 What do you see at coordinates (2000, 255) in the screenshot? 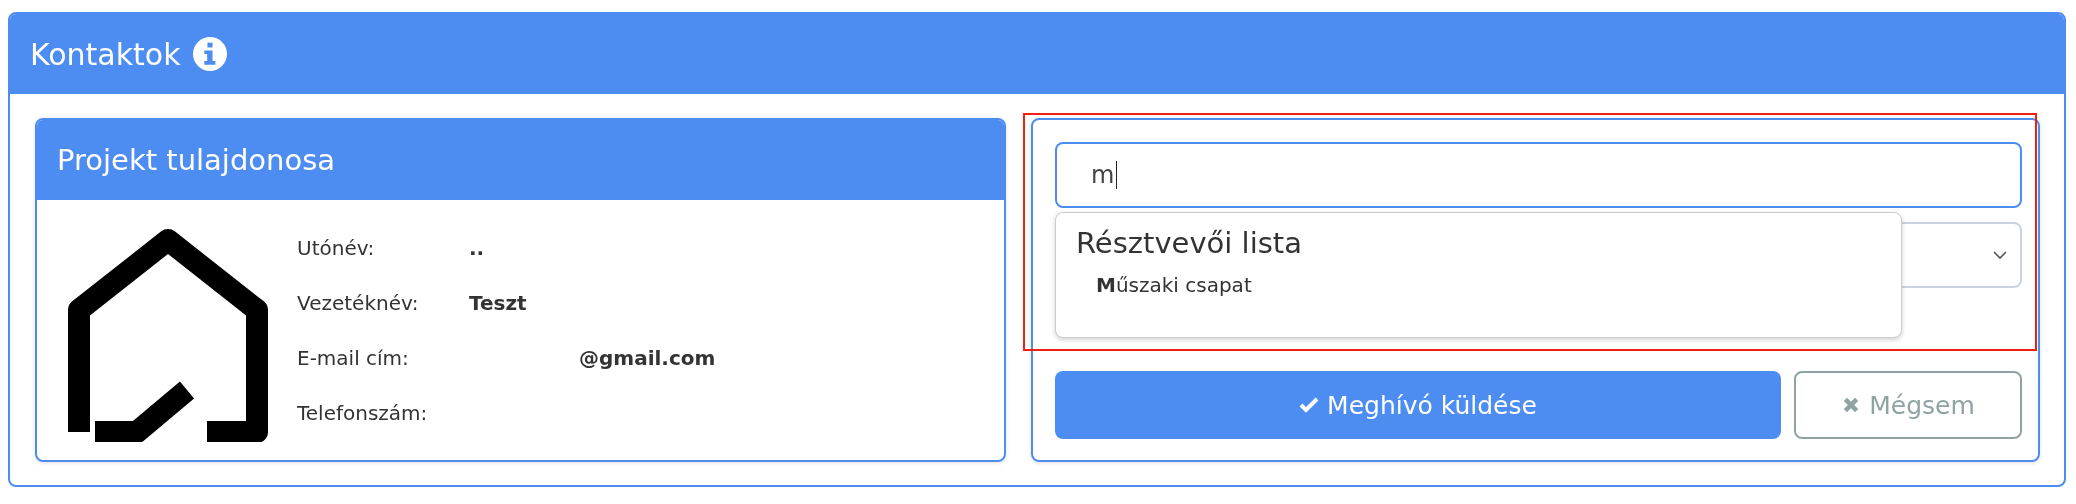
I see `chevron-down-icon` at bounding box center [2000, 255].